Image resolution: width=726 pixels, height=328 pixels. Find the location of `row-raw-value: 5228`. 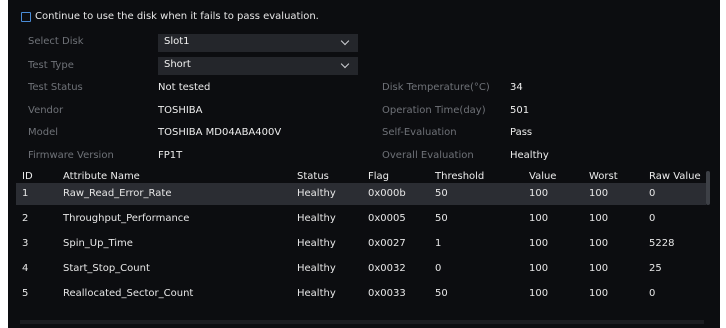

row-raw-value: 5228 is located at coordinates (662, 243).